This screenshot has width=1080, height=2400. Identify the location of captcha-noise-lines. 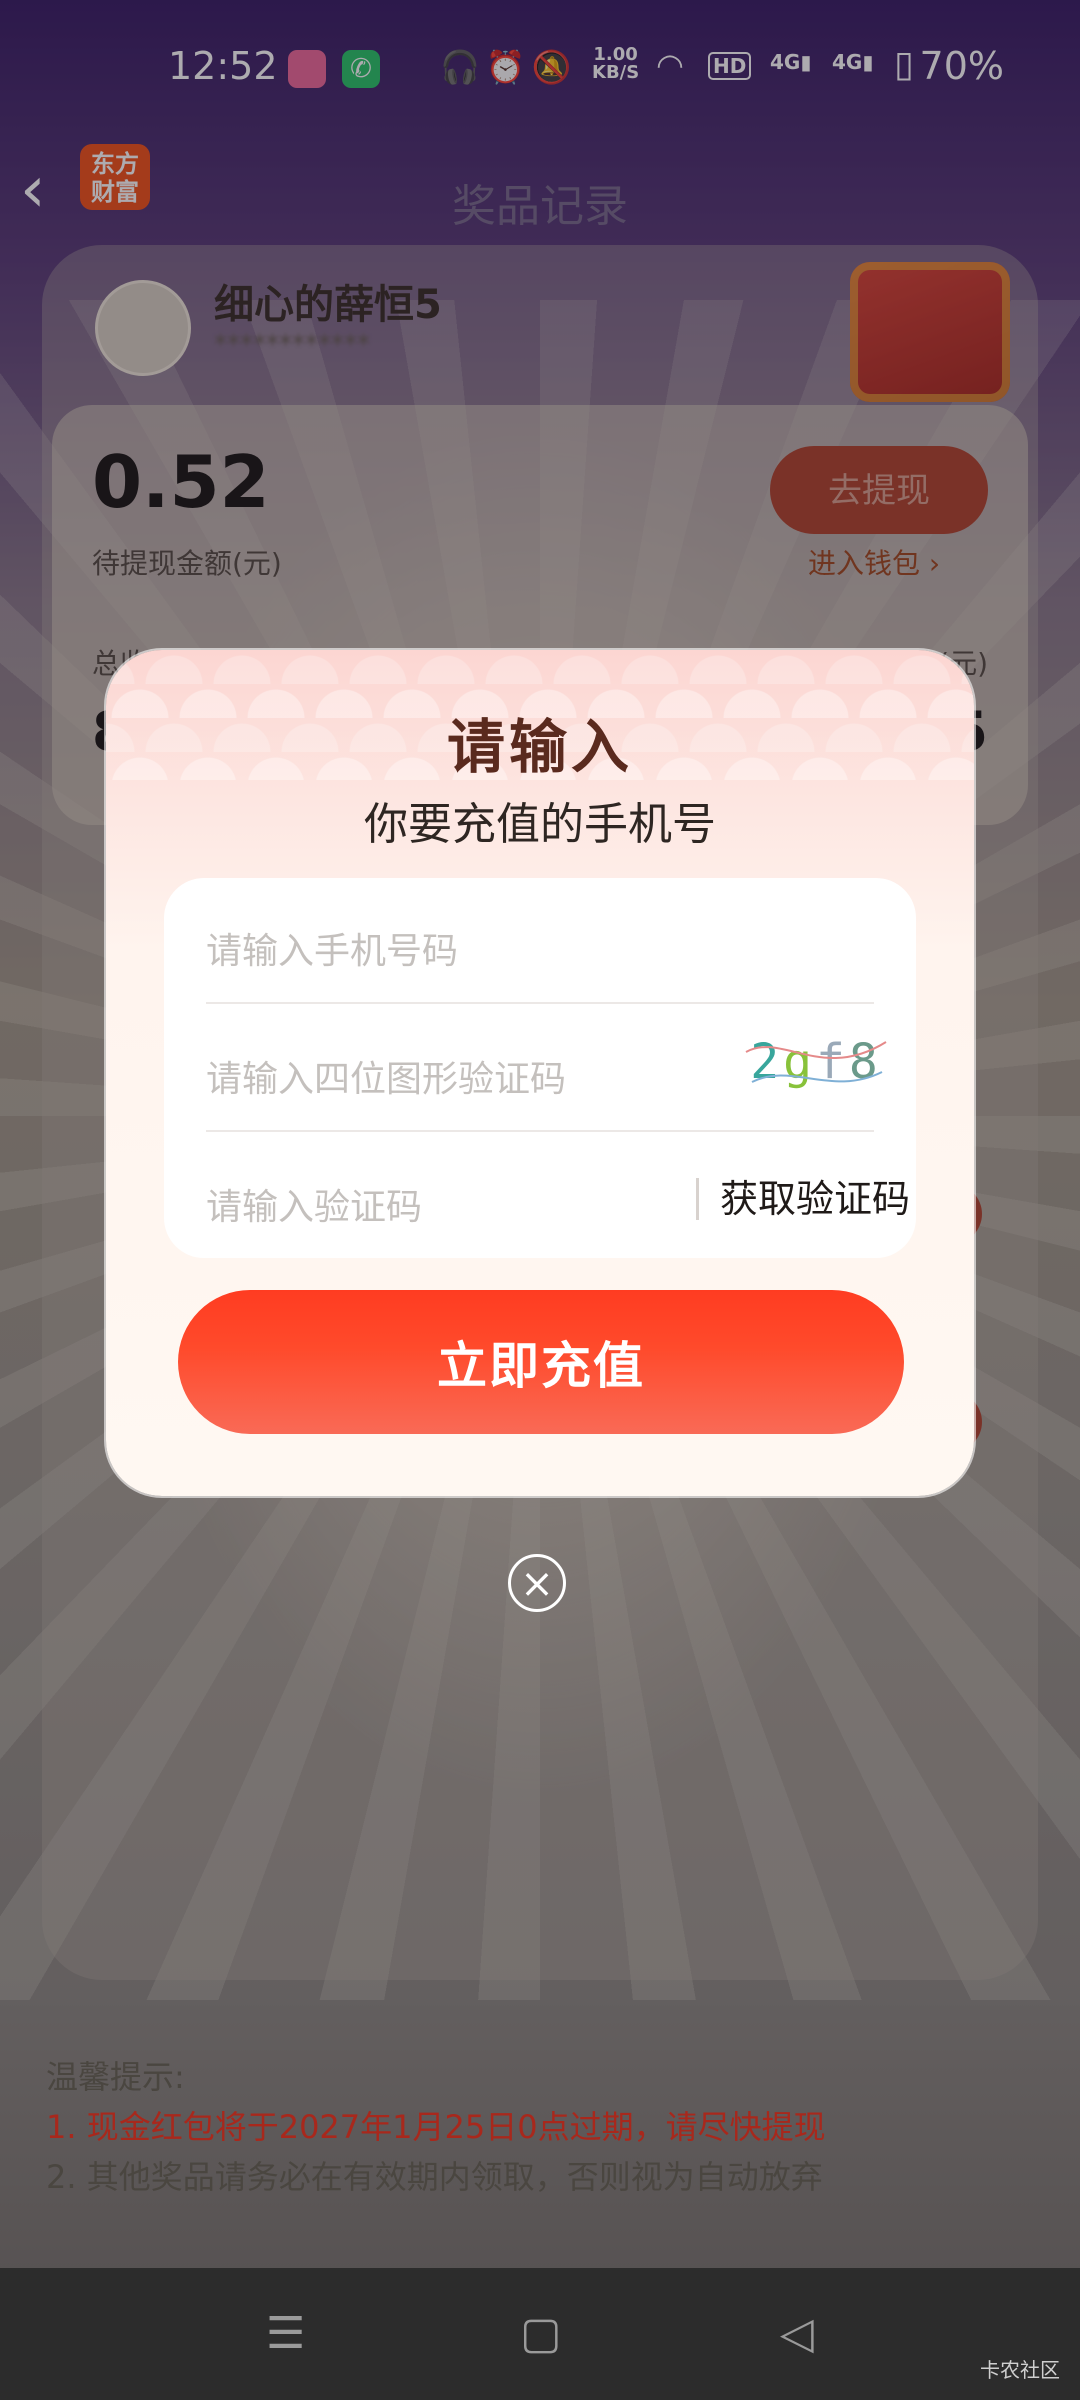
(816, 1062).